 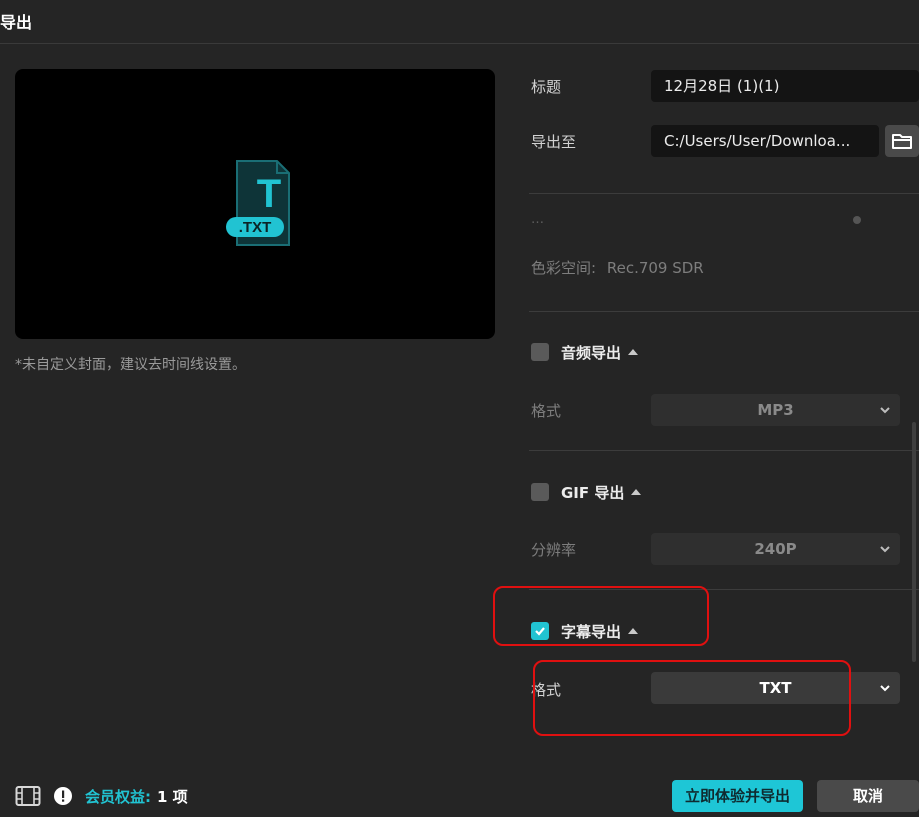 What do you see at coordinates (63, 796) in the screenshot?
I see `info-alert-icon` at bounding box center [63, 796].